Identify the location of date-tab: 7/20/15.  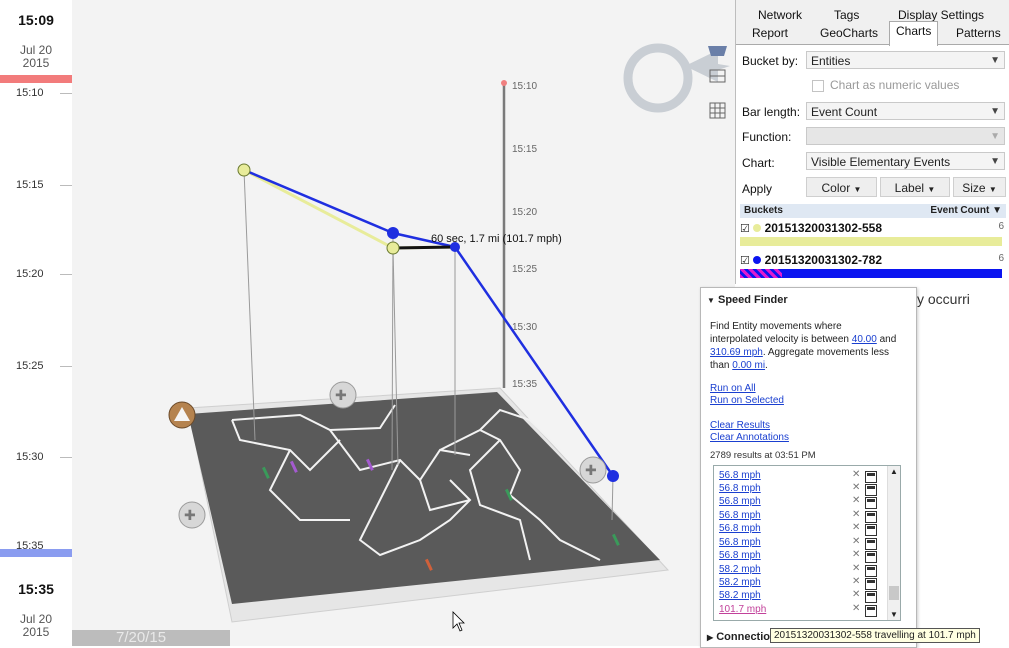
(151, 638).